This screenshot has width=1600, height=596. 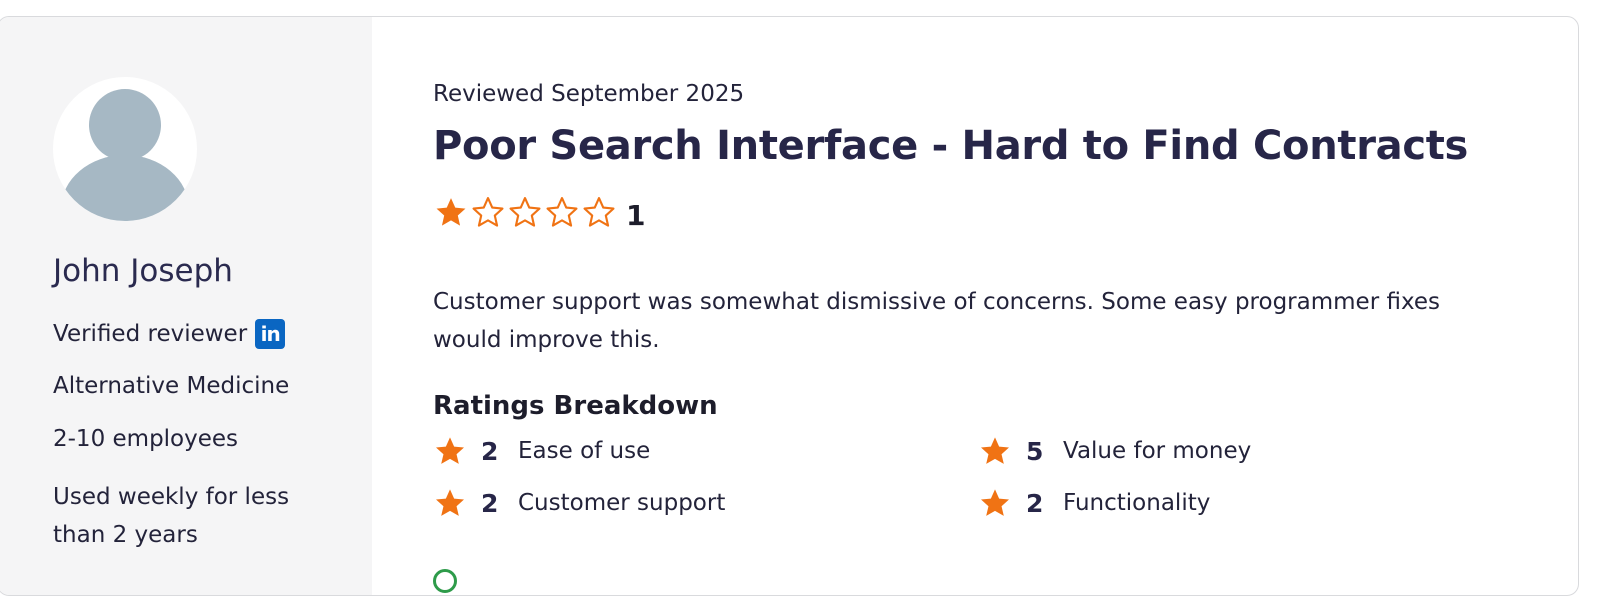 I want to click on rating-value-for-money: 5 Value for money, so click(x=1114, y=451).